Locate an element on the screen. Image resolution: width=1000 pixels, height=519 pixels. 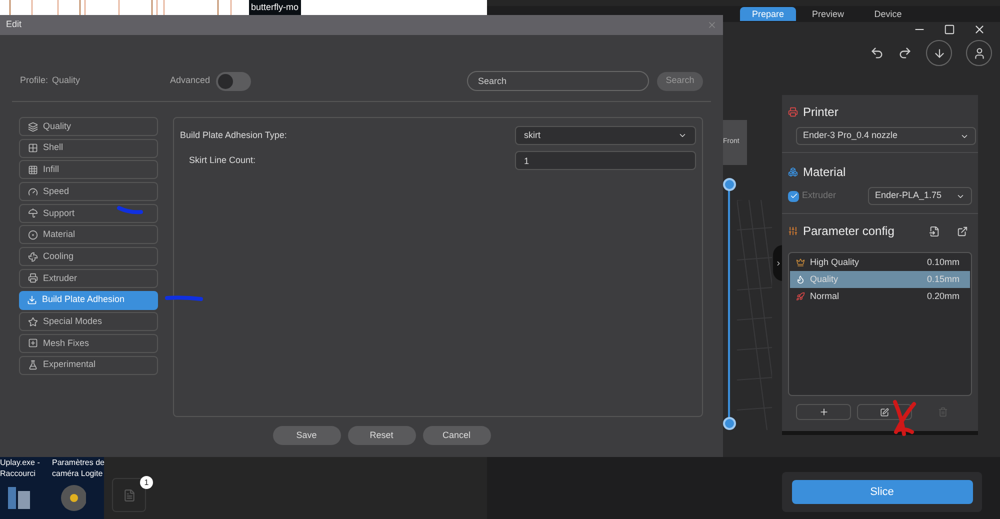
star-icon is located at coordinates (33, 321).